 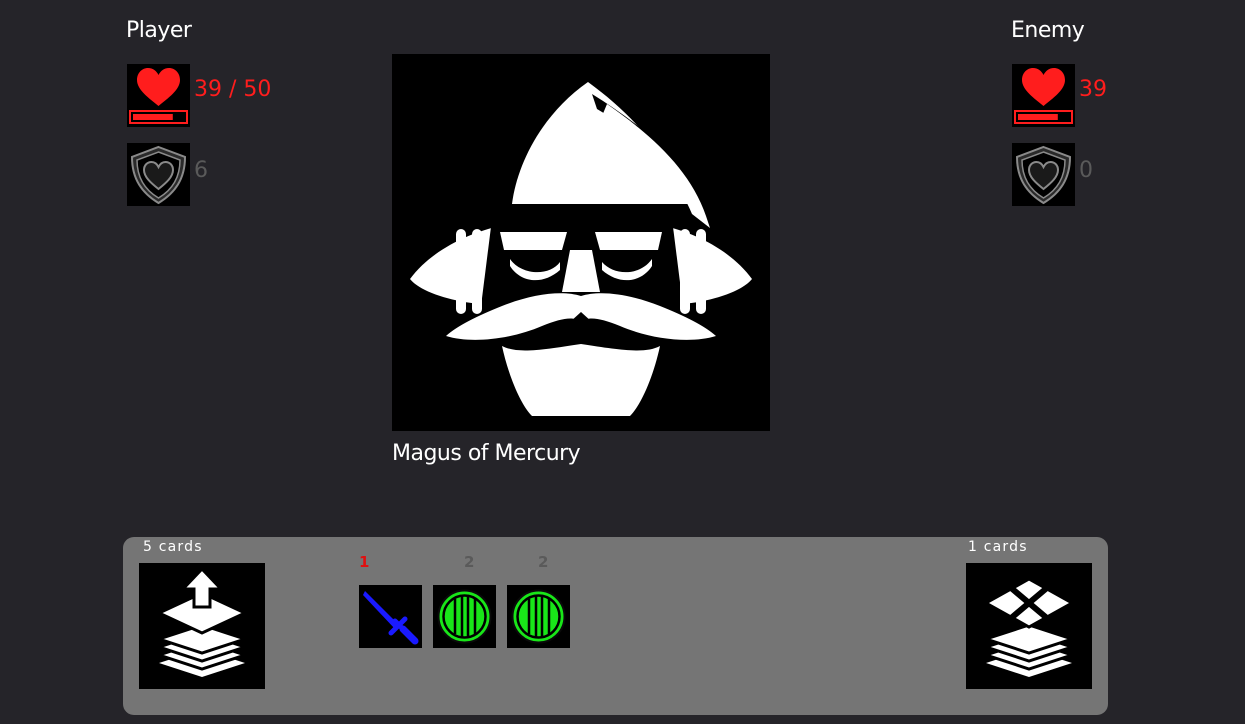 I want to click on player-hp-icon, so click(x=158, y=95).